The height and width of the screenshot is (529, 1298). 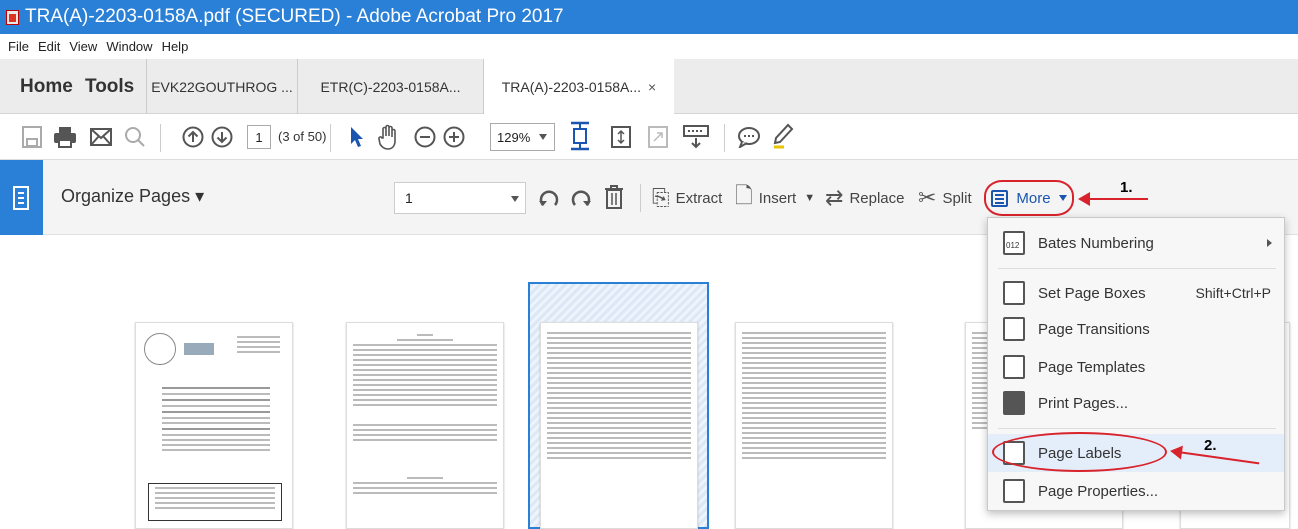 I want to click on home-tab: Home, so click(x=46, y=86).